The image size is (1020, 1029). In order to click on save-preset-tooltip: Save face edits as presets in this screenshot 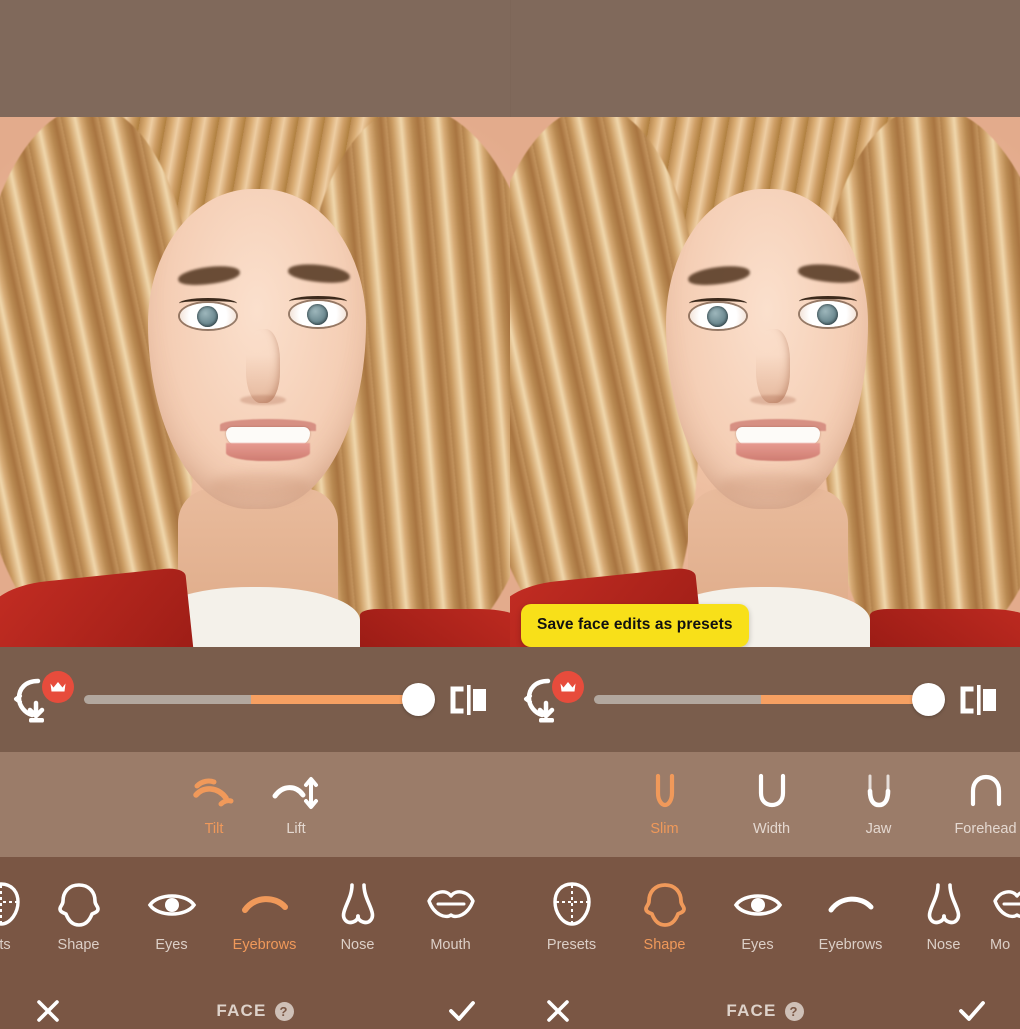, I will do `click(635, 625)`.